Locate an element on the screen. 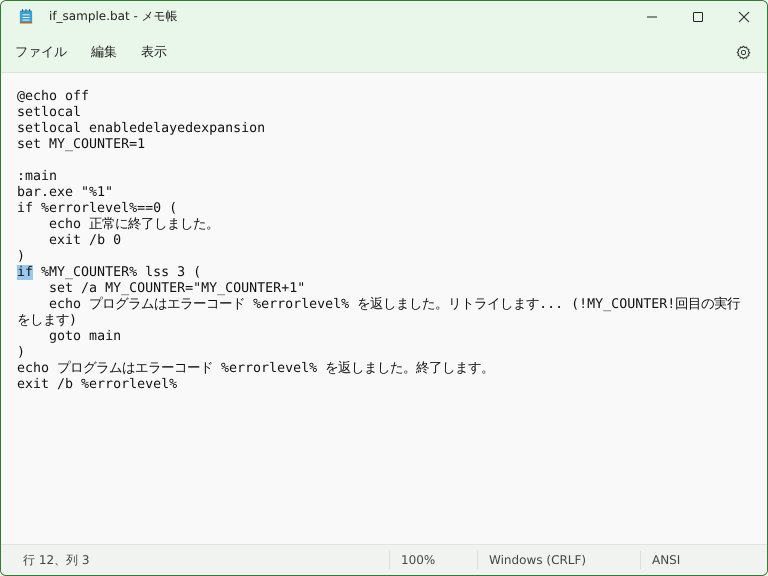  zoom-level: 100% is located at coordinates (433, 560).